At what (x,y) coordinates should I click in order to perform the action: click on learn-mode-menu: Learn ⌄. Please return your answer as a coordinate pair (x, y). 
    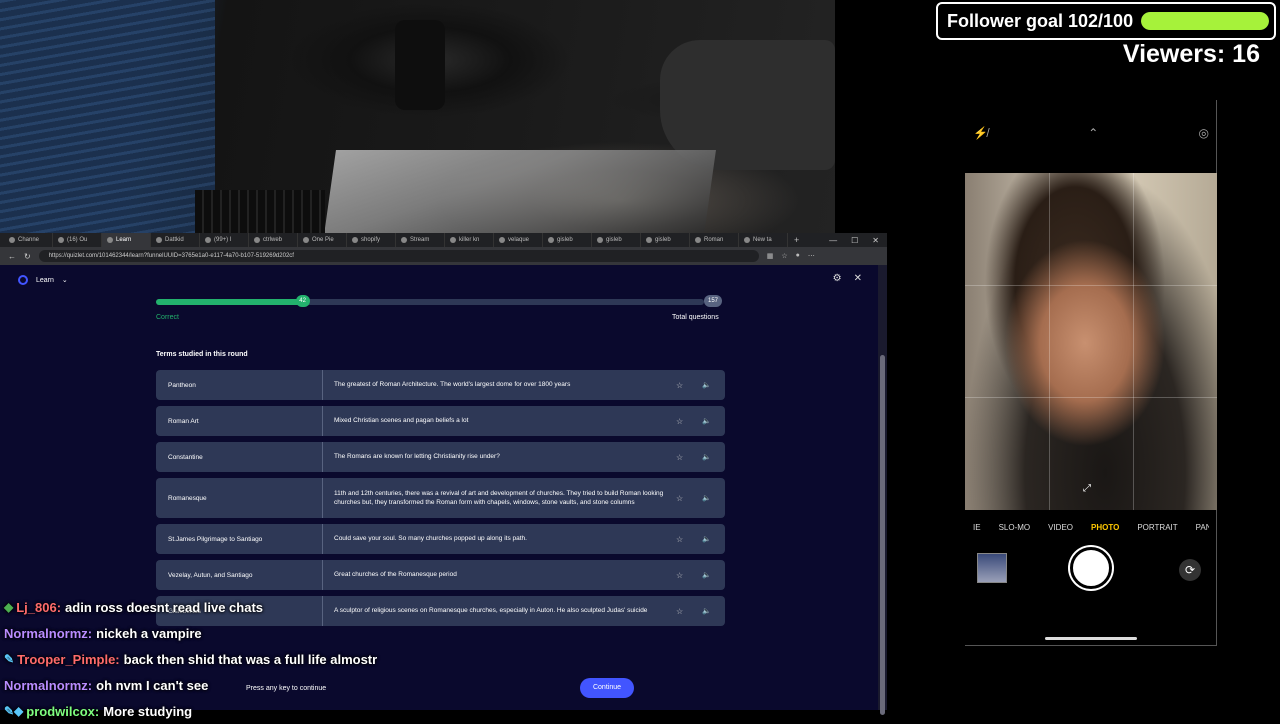
    Looking at the image, I should click on (43, 280).